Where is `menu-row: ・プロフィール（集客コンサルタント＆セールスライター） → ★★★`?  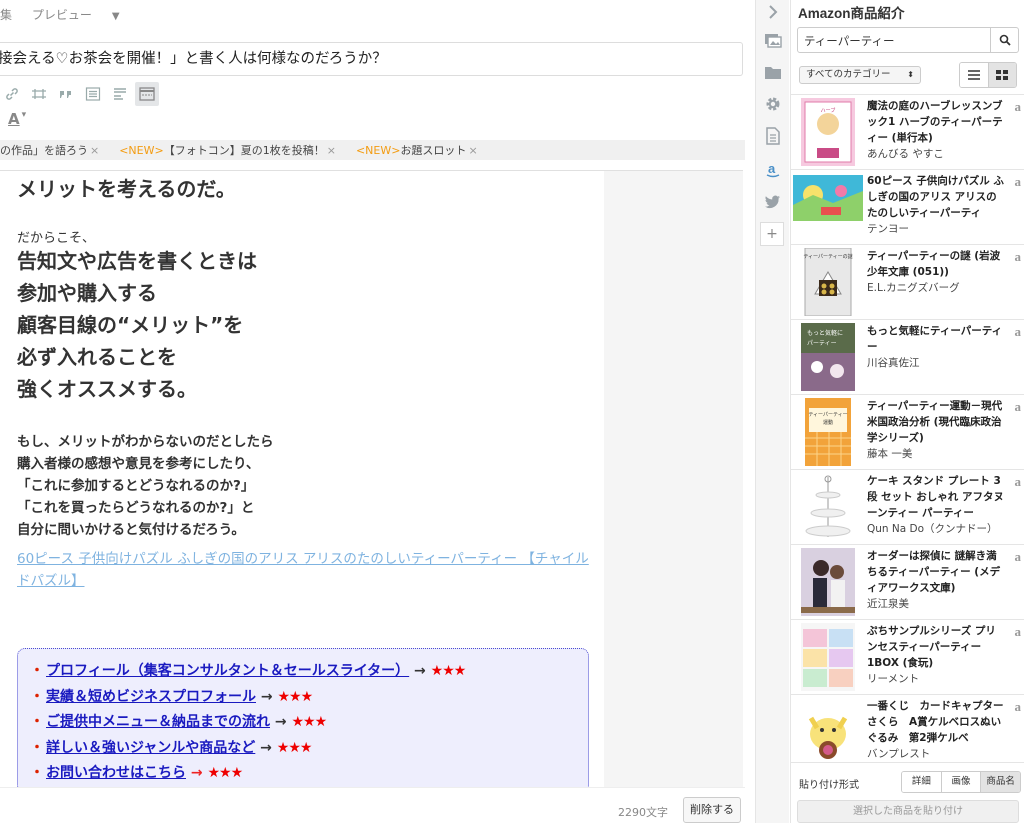
menu-row: ・プロフィール（集客コンサルタント＆セールスライター） → ★★★ is located at coordinates (248, 671).